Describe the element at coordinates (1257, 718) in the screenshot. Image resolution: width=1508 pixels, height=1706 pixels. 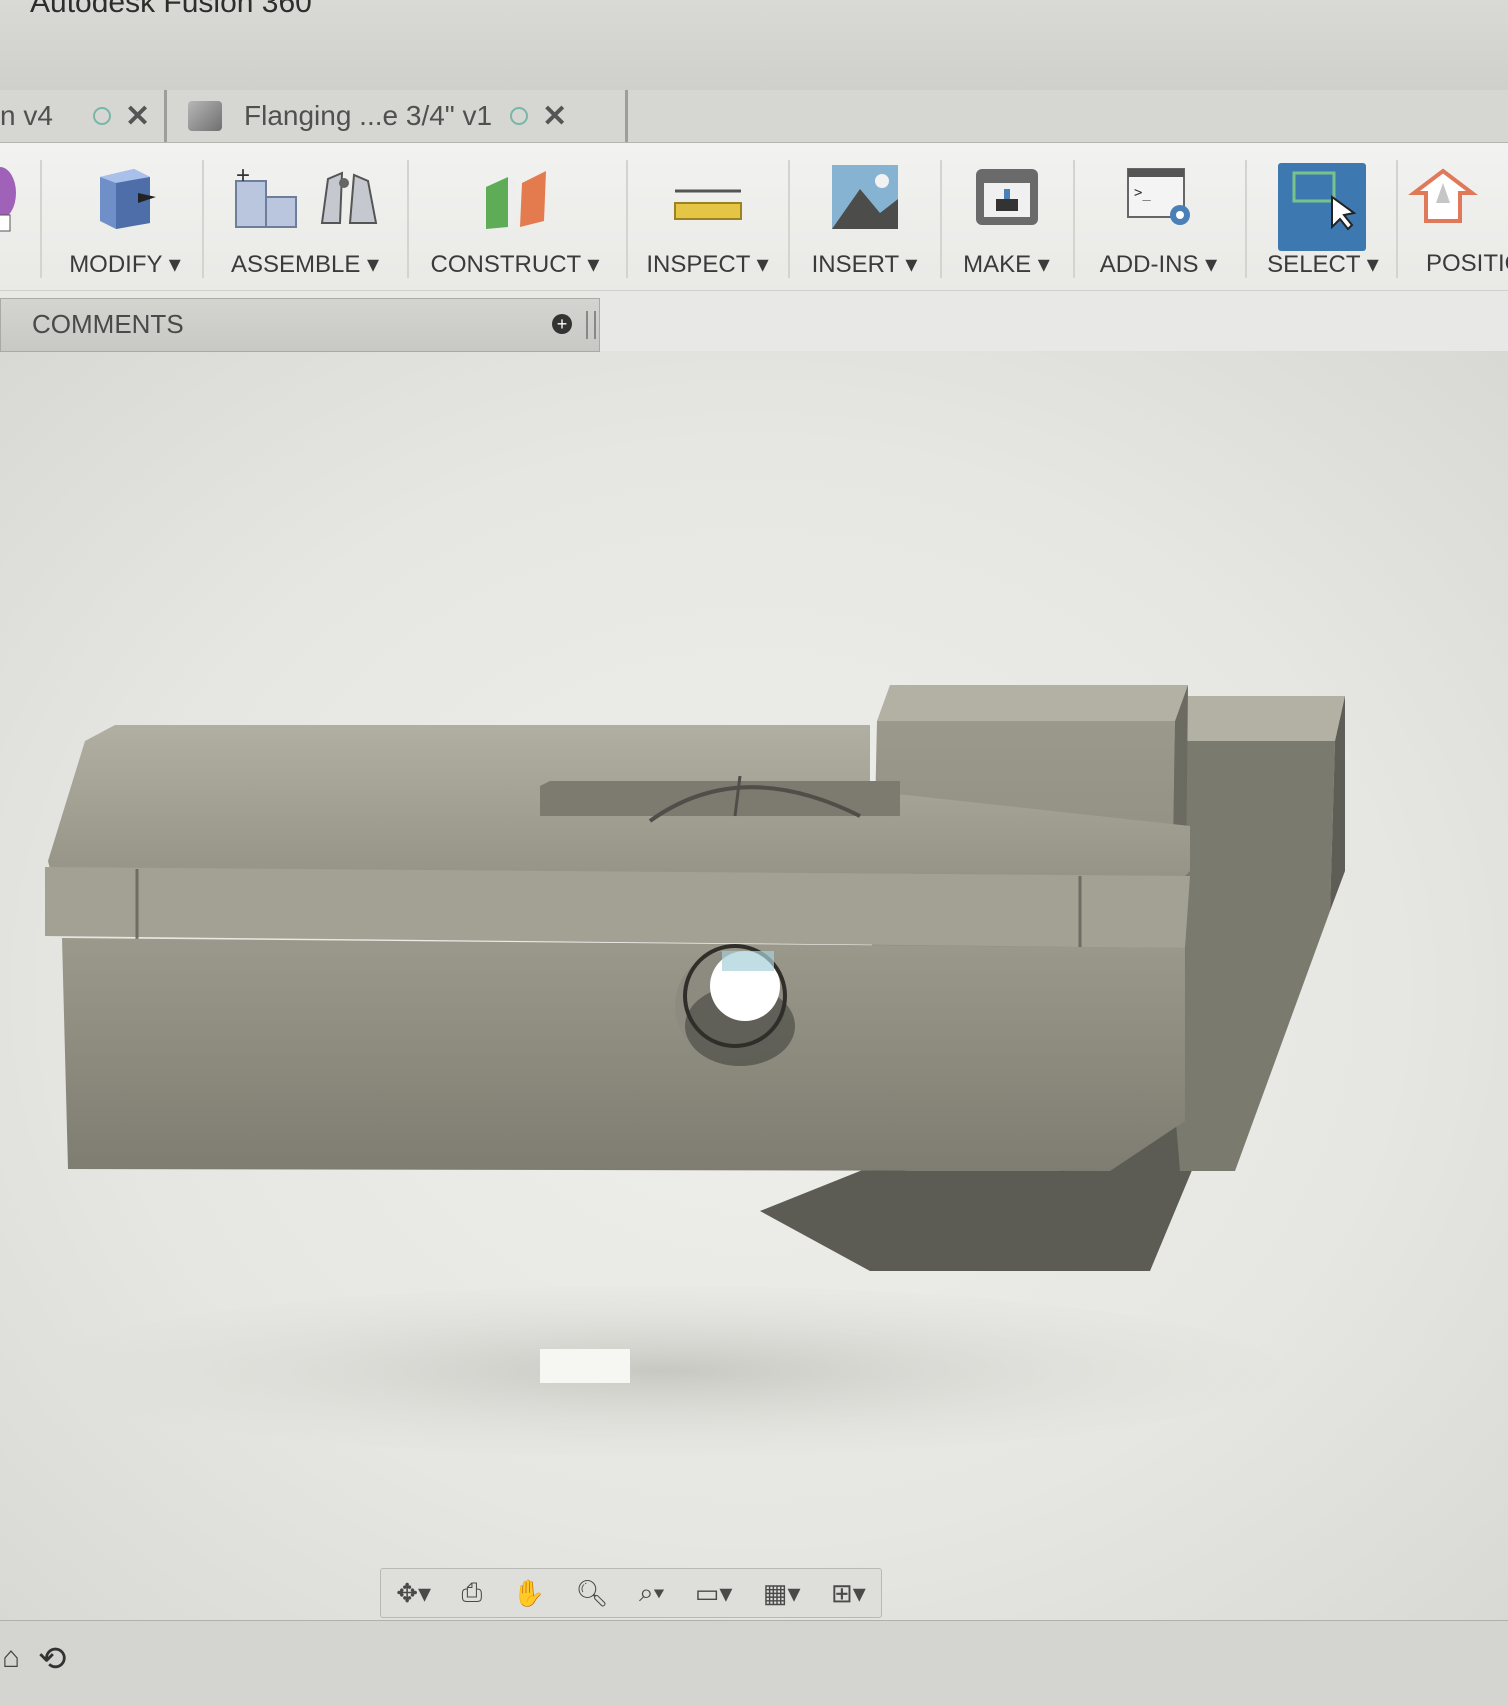
I see `right-block-top` at that location.